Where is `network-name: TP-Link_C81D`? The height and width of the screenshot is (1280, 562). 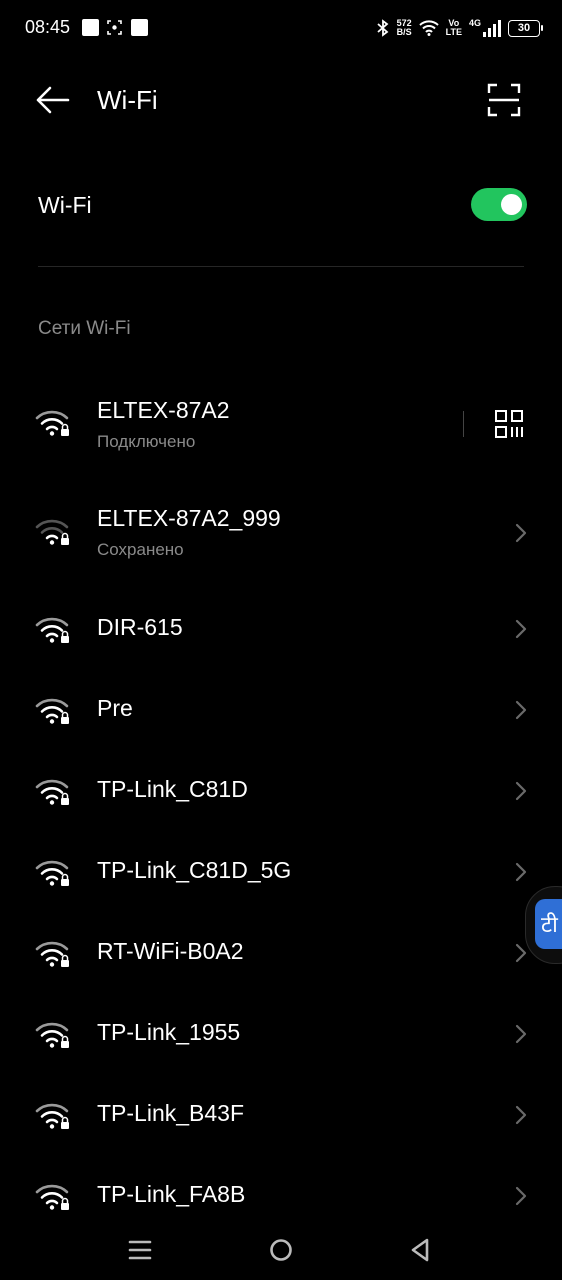
network-name: TP-Link_C81D is located at coordinates (172, 789).